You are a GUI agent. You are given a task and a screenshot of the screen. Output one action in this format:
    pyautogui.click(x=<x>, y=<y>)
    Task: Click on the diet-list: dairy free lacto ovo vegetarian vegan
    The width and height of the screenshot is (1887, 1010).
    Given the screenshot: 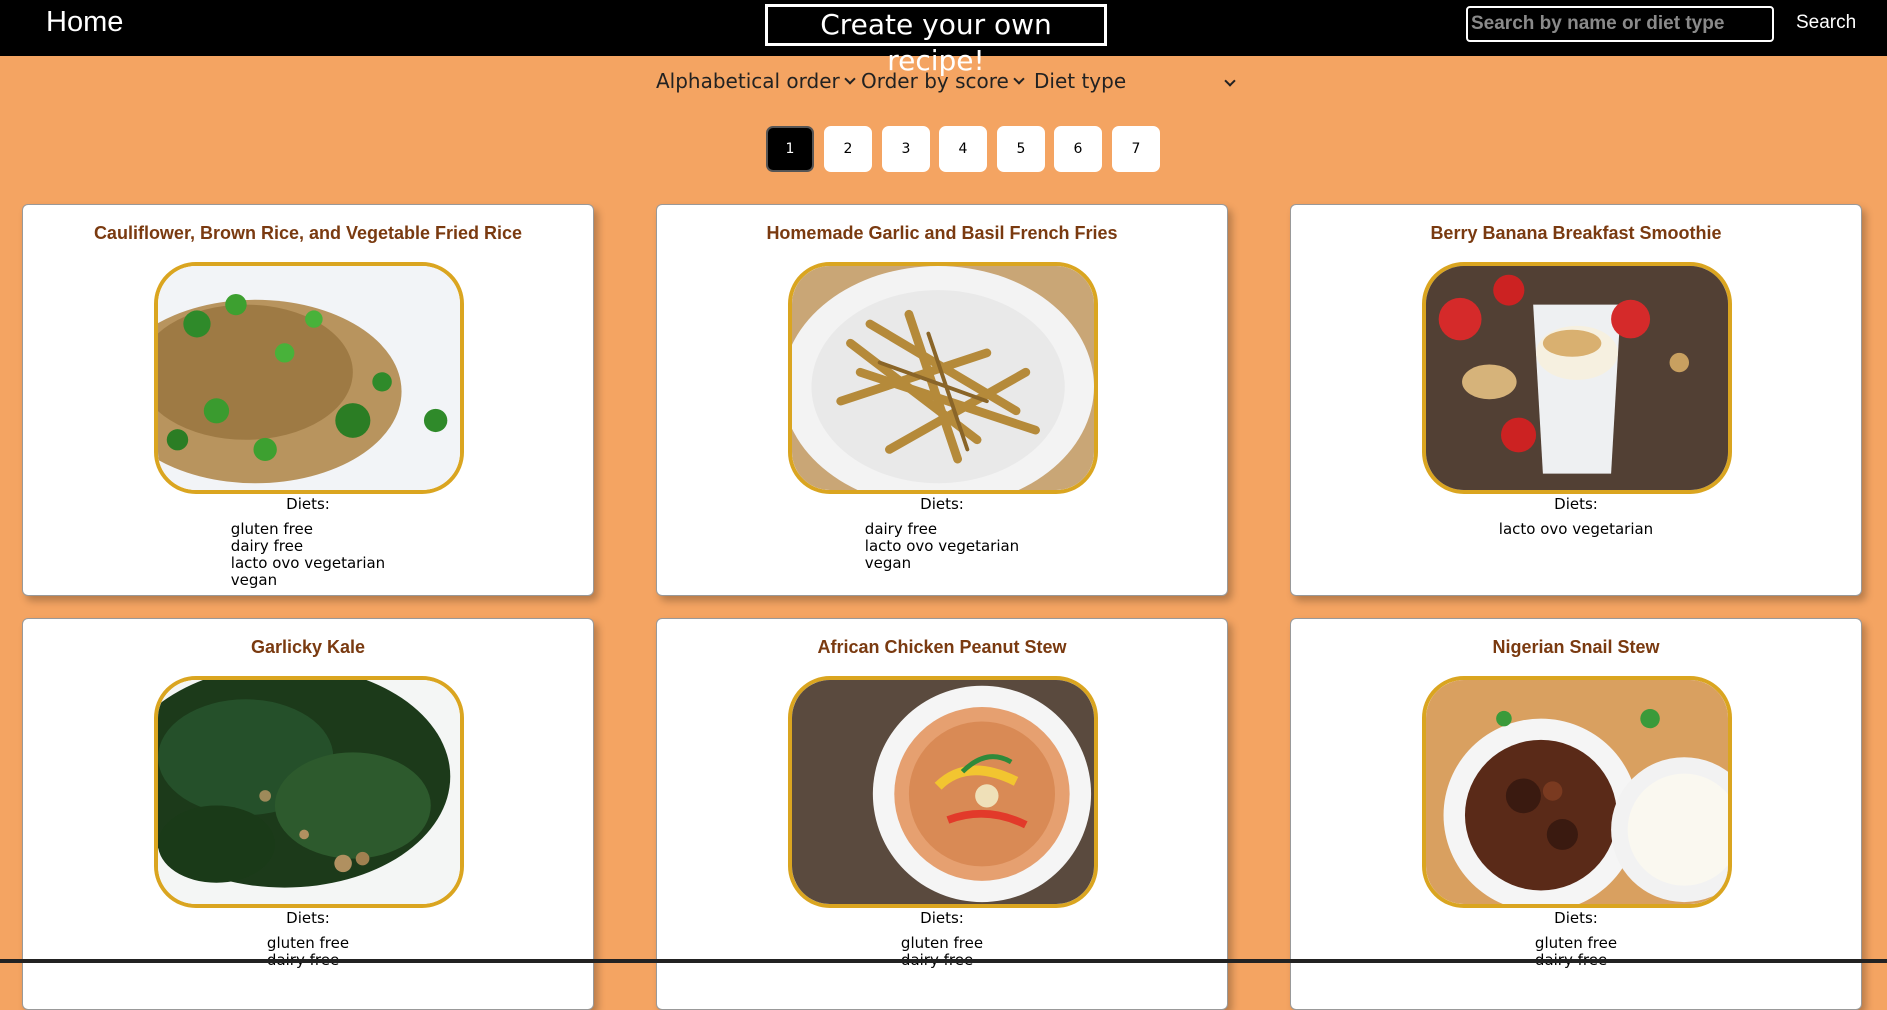 What is the action you would take?
    pyautogui.click(x=942, y=546)
    